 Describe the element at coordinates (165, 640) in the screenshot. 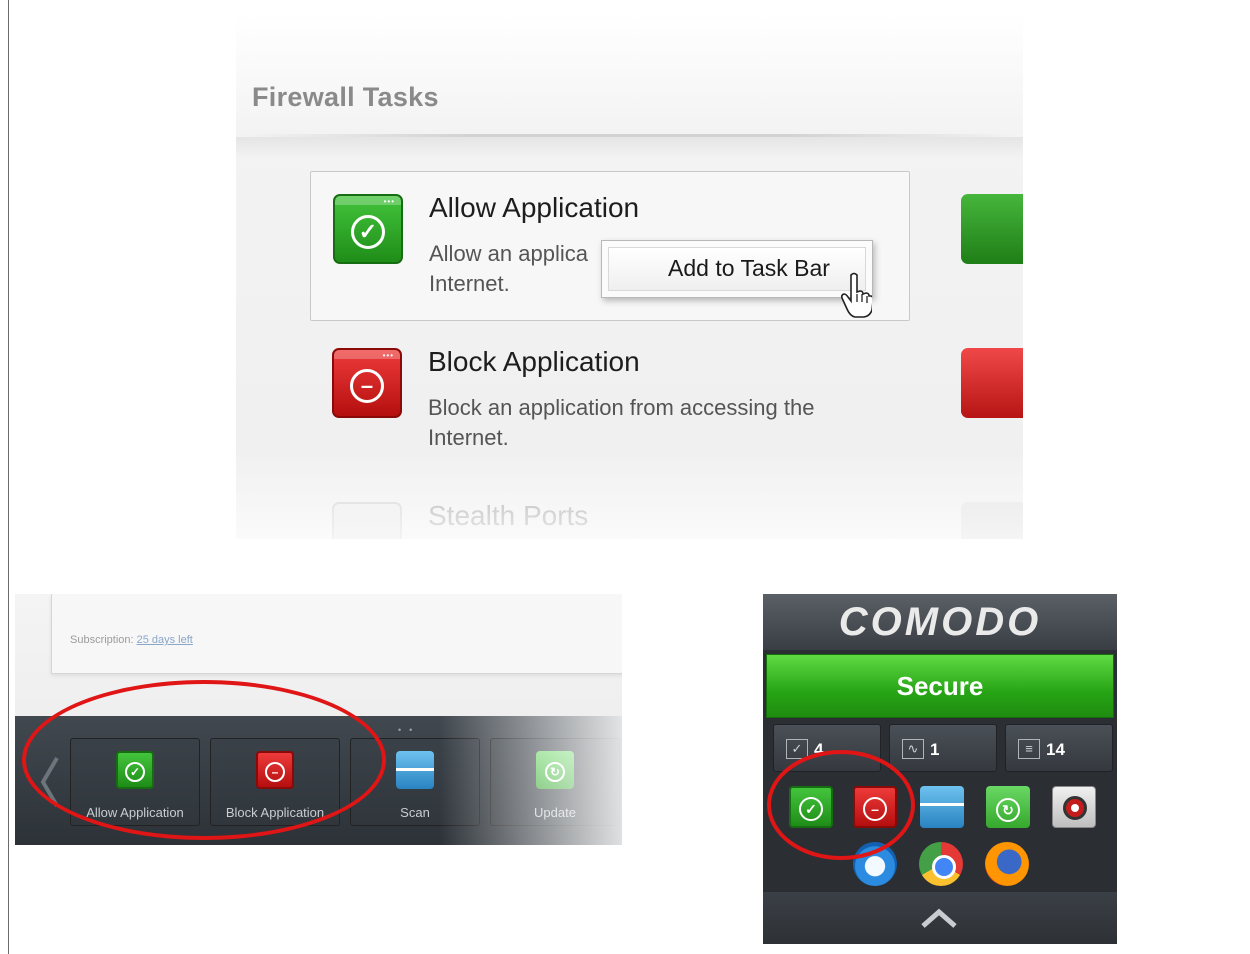

I see `subscription-link: 25 days left` at that location.